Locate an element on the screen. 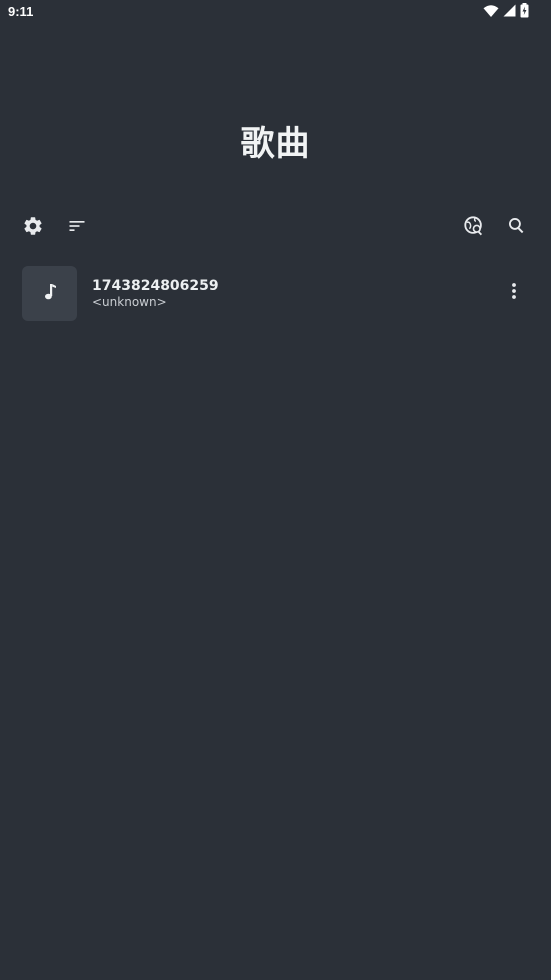 Image resolution: width=551 pixels, height=980 pixels. song-more-button is located at coordinates (514, 293).